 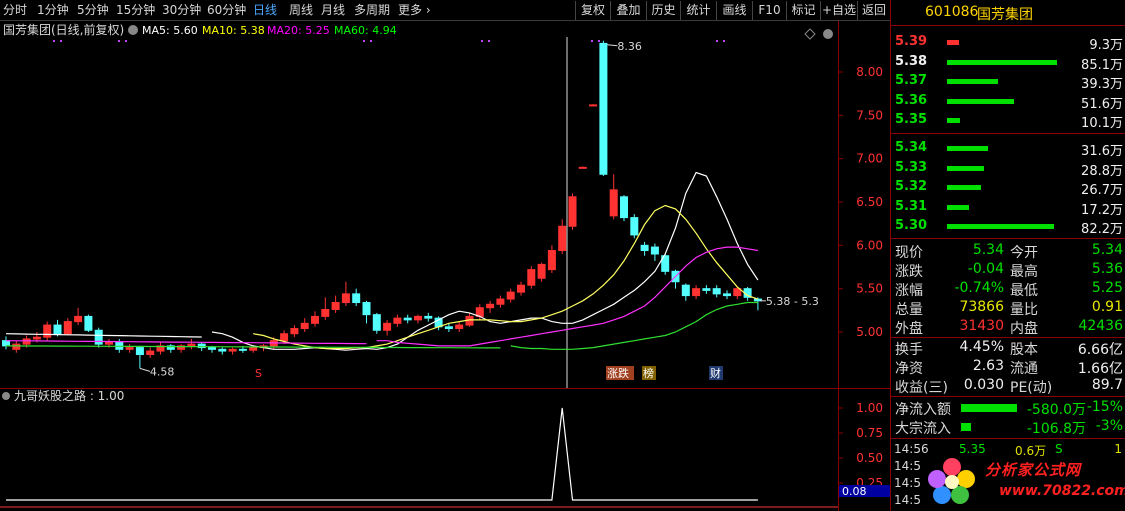 What do you see at coordinates (648, 373) in the screenshot?
I see `event-marker-2: 榜` at bounding box center [648, 373].